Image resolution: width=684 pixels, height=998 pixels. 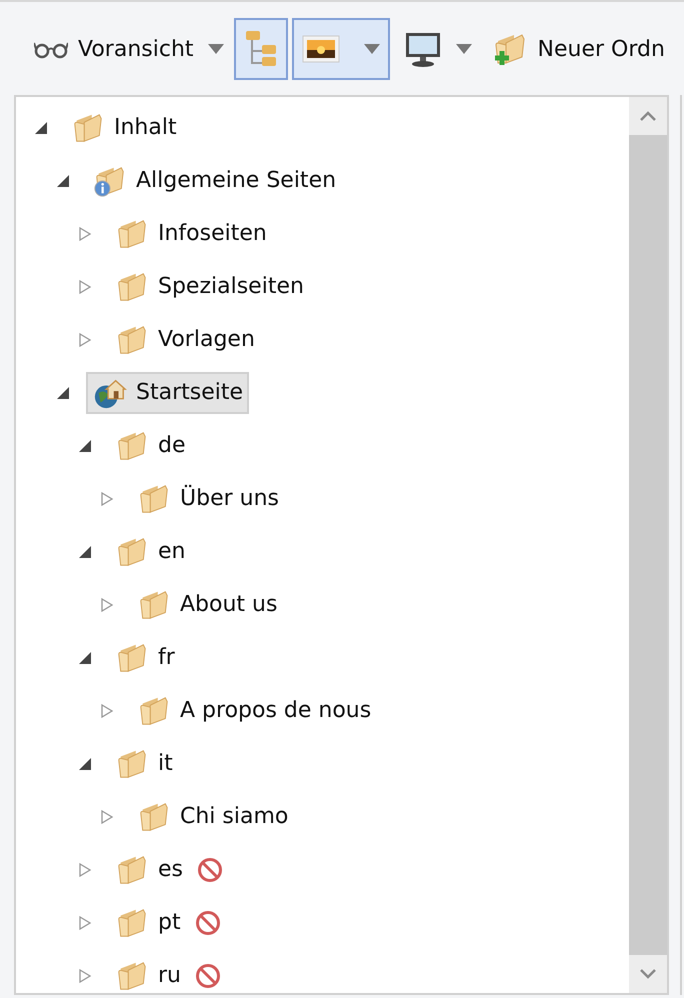 What do you see at coordinates (648, 545) in the screenshot?
I see `scrollbar` at bounding box center [648, 545].